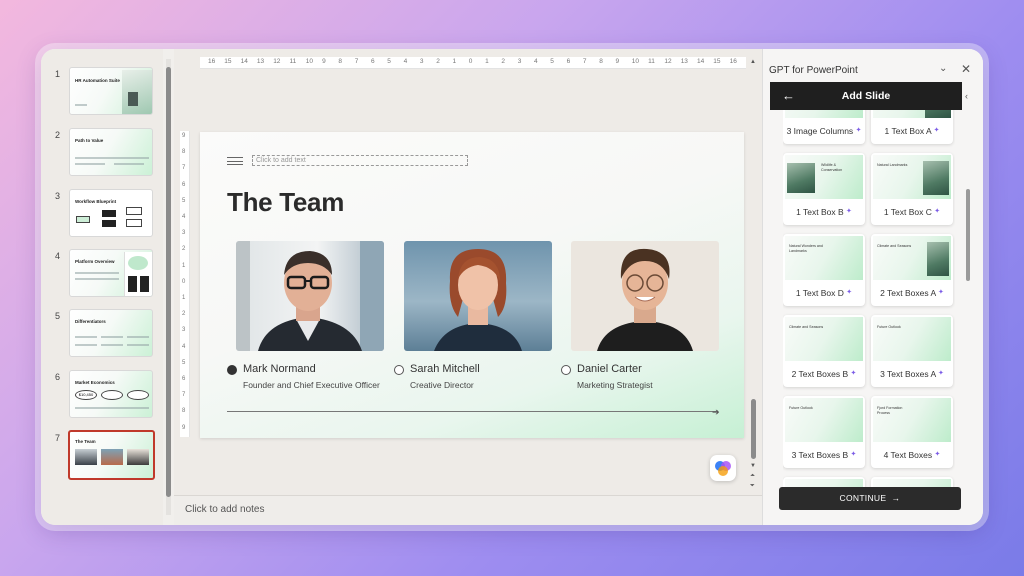 This screenshot has width=1024, height=576. What do you see at coordinates (753, 429) in the screenshot?
I see `editor-scrollbar-grip` at bounding box center [753, 429].